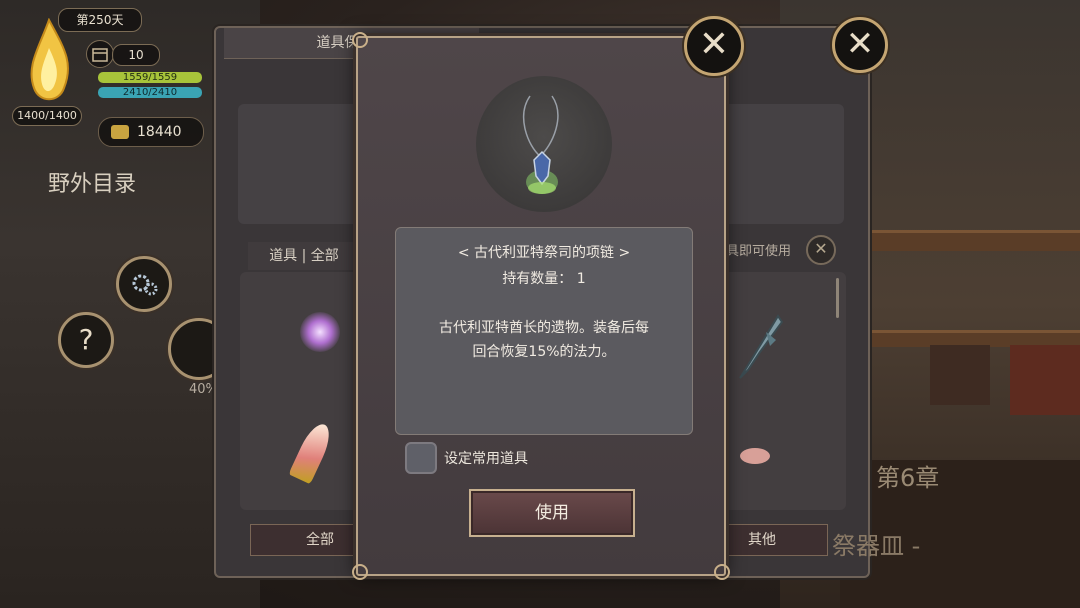 The image size is (1080, 608). What do you see at coordinates (100, 20) in the screenshot?
I see `day-counter: 第250天` at bounding box center [100, 20].